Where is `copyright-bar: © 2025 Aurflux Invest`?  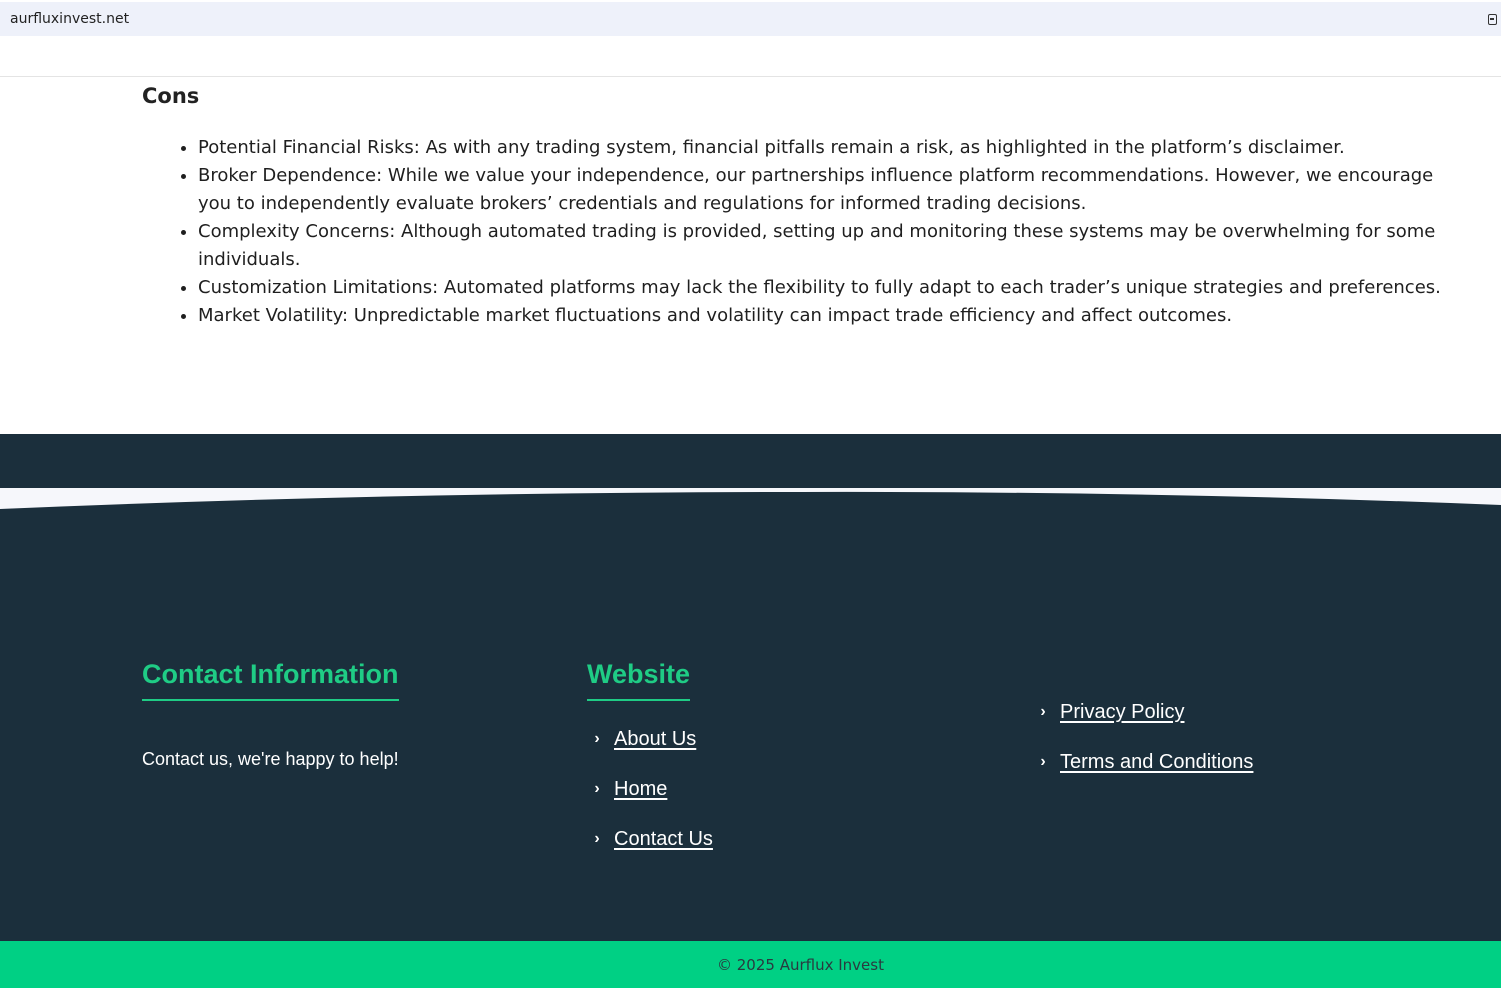 copyright-bar: © 2025 Aurflux Invest is located at coordinates (750, 964).